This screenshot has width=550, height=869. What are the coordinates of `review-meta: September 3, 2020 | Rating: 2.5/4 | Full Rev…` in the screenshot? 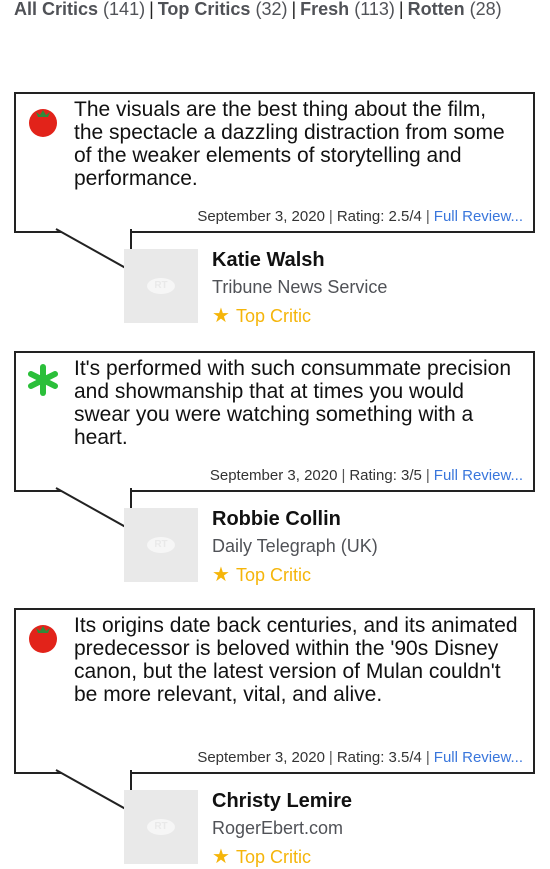 It's located at (360, 216).